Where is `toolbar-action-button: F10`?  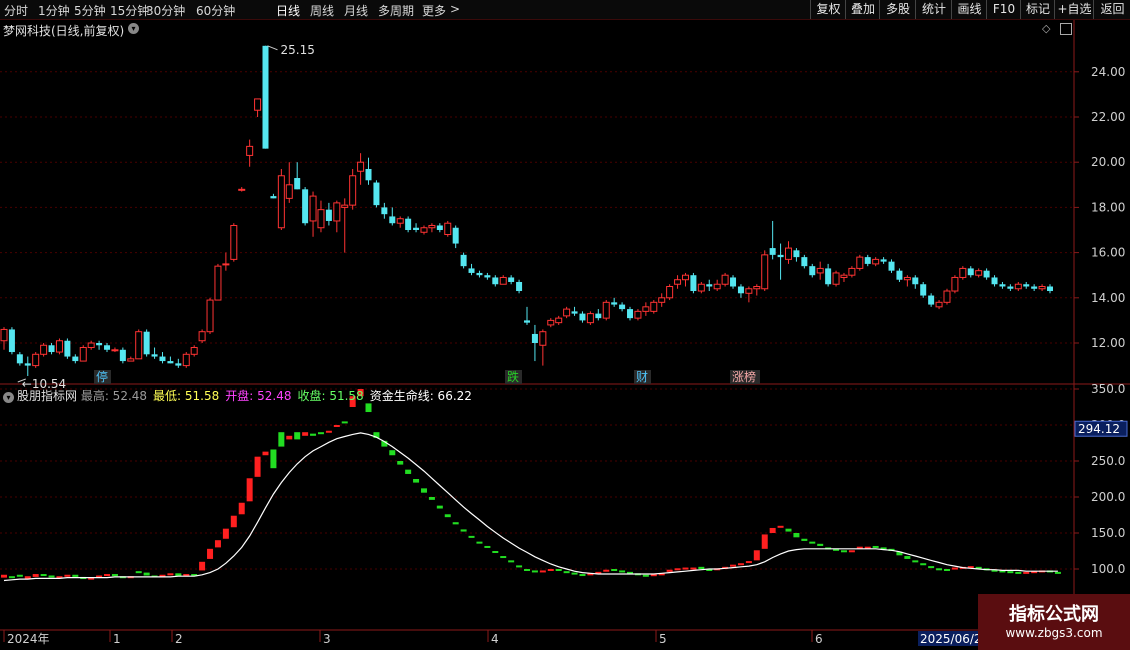
toolbar-action-button: F10 is located at coordinates (1003, 9).